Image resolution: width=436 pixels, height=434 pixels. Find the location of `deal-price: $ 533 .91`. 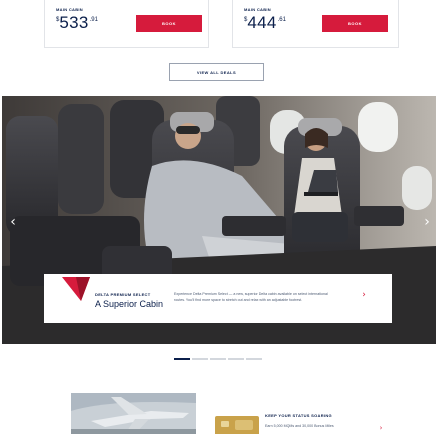

deal-price: $ 533 .91 is located at coordinates (77, 23).